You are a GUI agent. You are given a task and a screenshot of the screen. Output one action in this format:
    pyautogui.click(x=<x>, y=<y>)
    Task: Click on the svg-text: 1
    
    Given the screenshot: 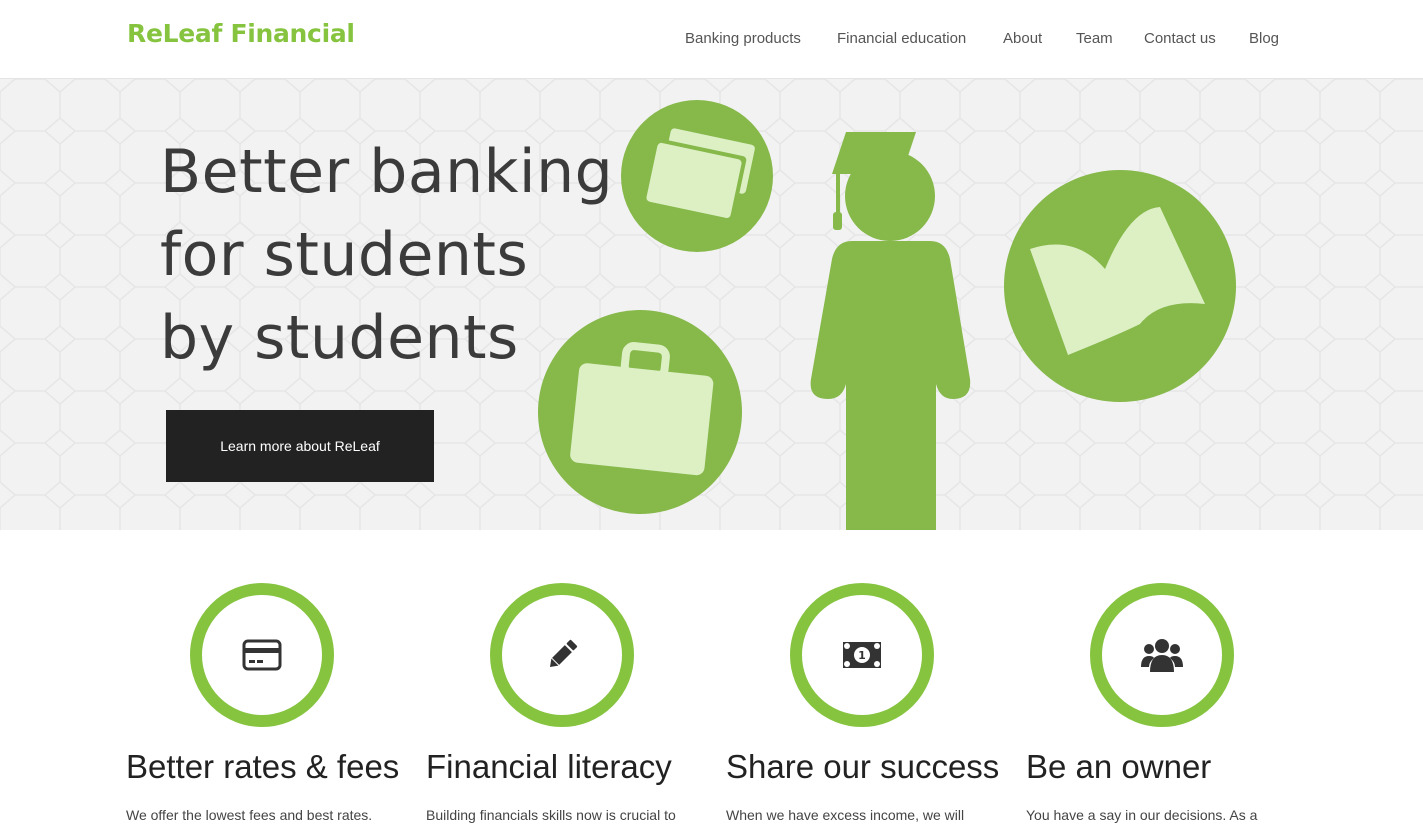 What is the action you would take?
    pyautogui.click(x=862, y=655)
    